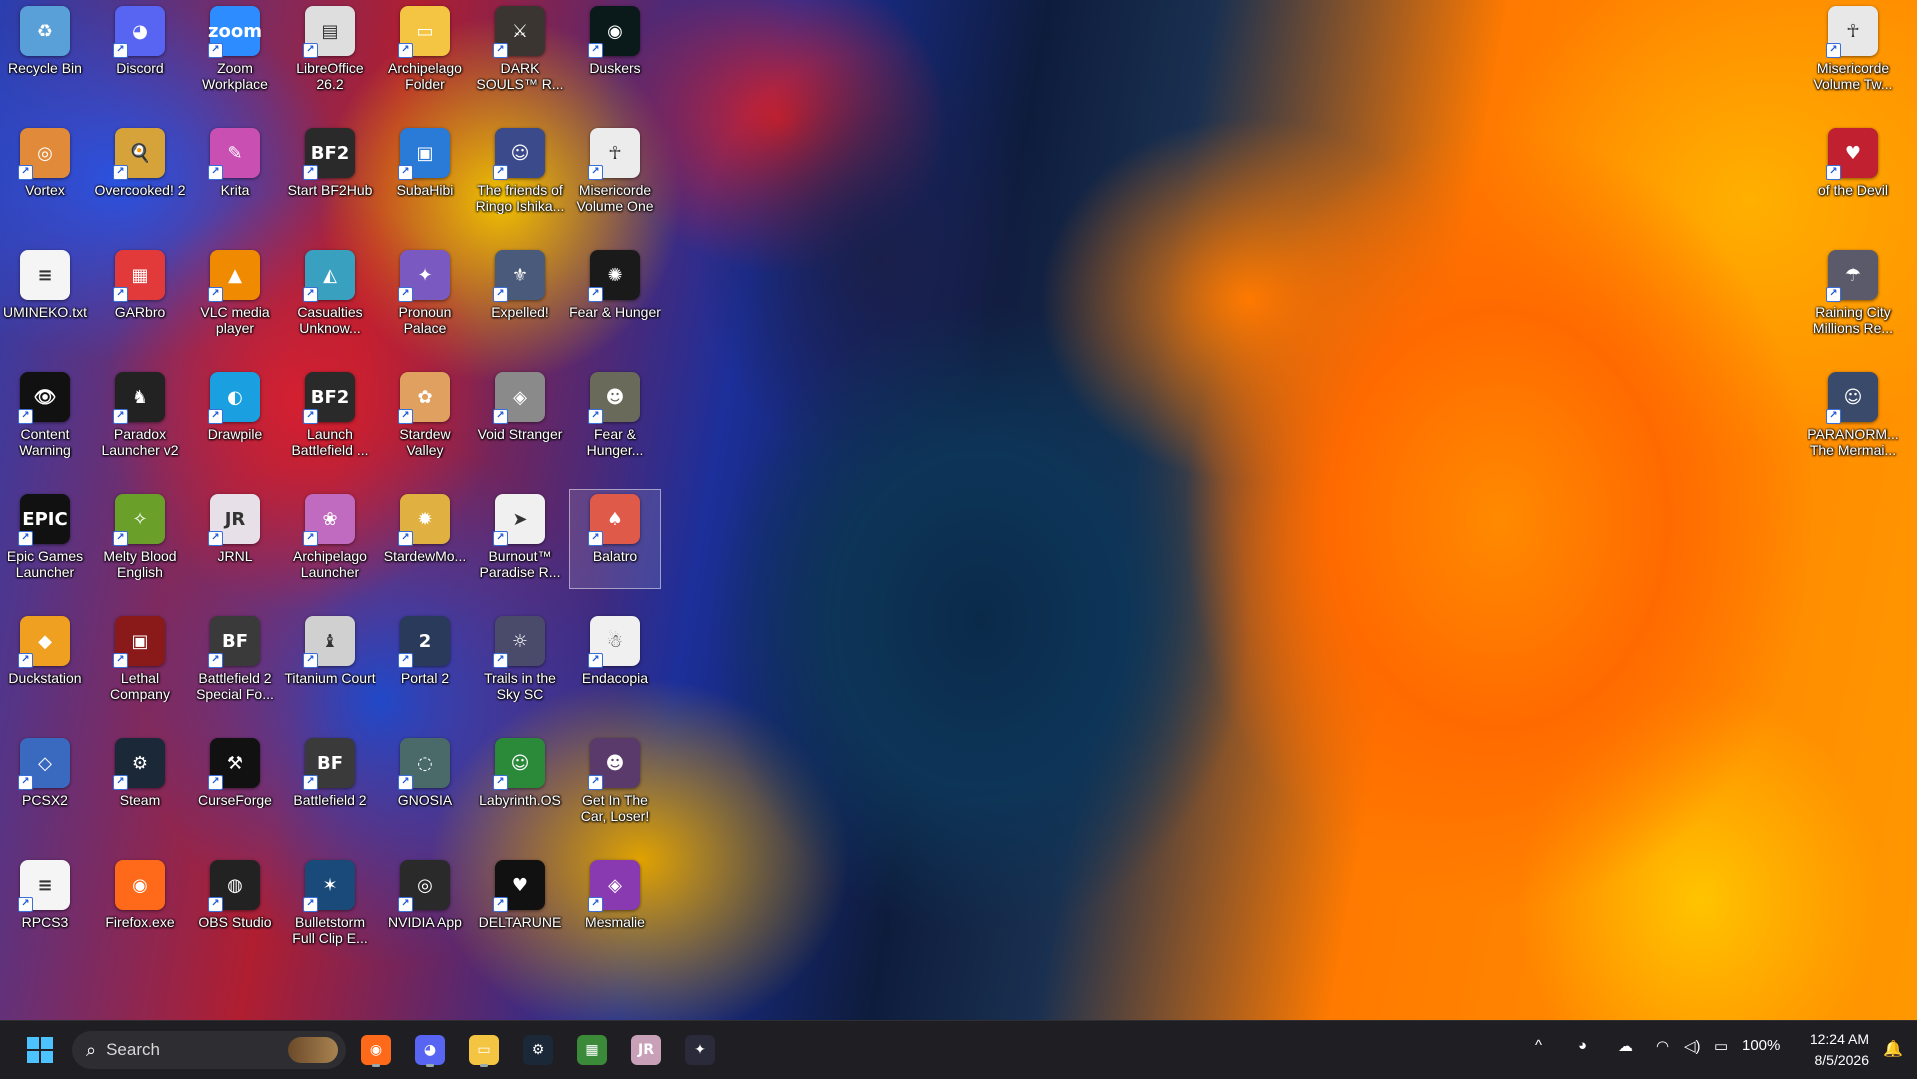 The image size is (1917, 1079). I want to click on desktop-icon: ≡ UMINEKO.txt, so click(45, 295).